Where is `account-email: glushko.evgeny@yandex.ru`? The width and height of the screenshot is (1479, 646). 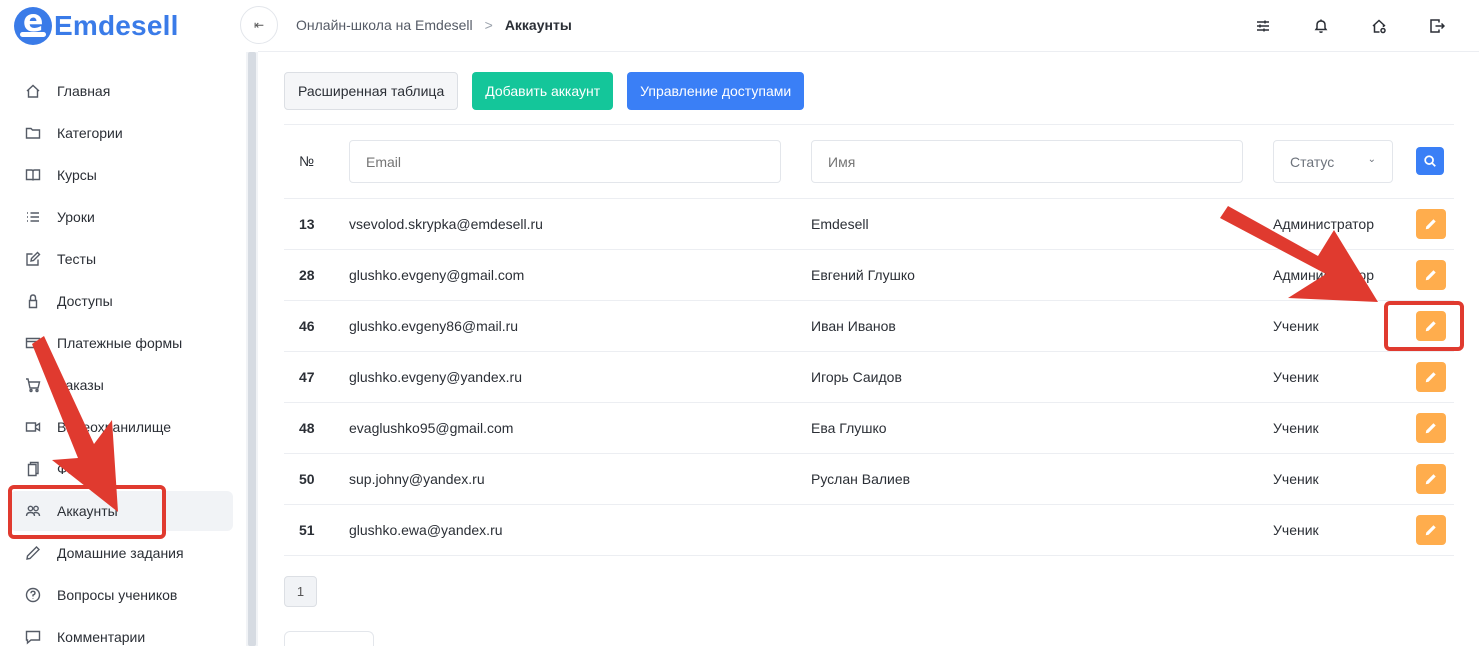
account-email: glushko.evgeny@yandex.ru is located at coordinates (435, 377).